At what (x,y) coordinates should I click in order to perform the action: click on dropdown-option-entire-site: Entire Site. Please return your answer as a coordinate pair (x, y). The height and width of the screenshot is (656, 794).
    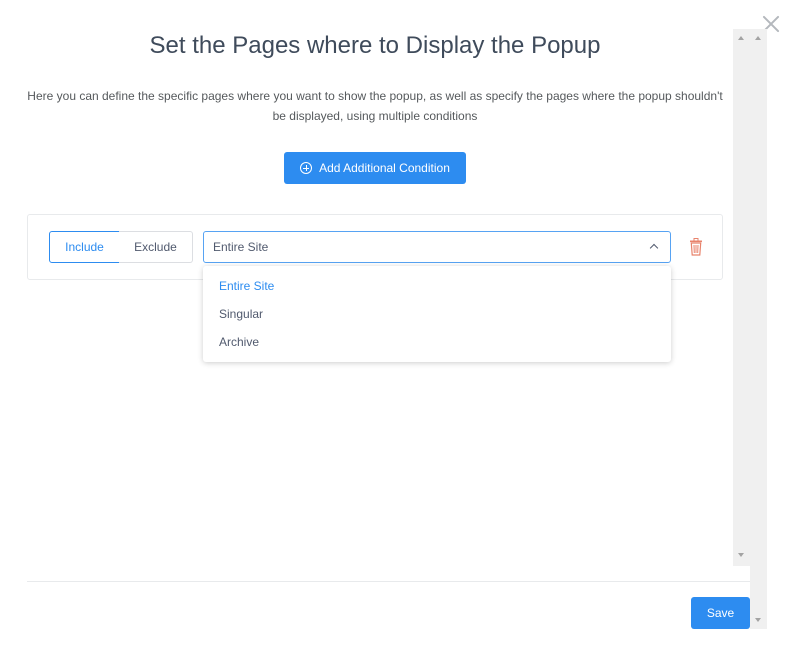
    Looking at the image, I should click on (437, 286).